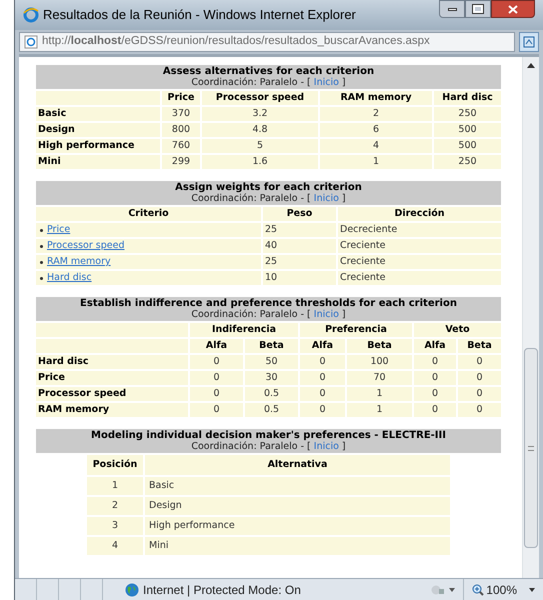 The height and width of the screenshot is (600, 543). Describe the element at coordinates (268, 71) in the screenshot. I see `section-title: Assess alternatives for each criterion` at that location.